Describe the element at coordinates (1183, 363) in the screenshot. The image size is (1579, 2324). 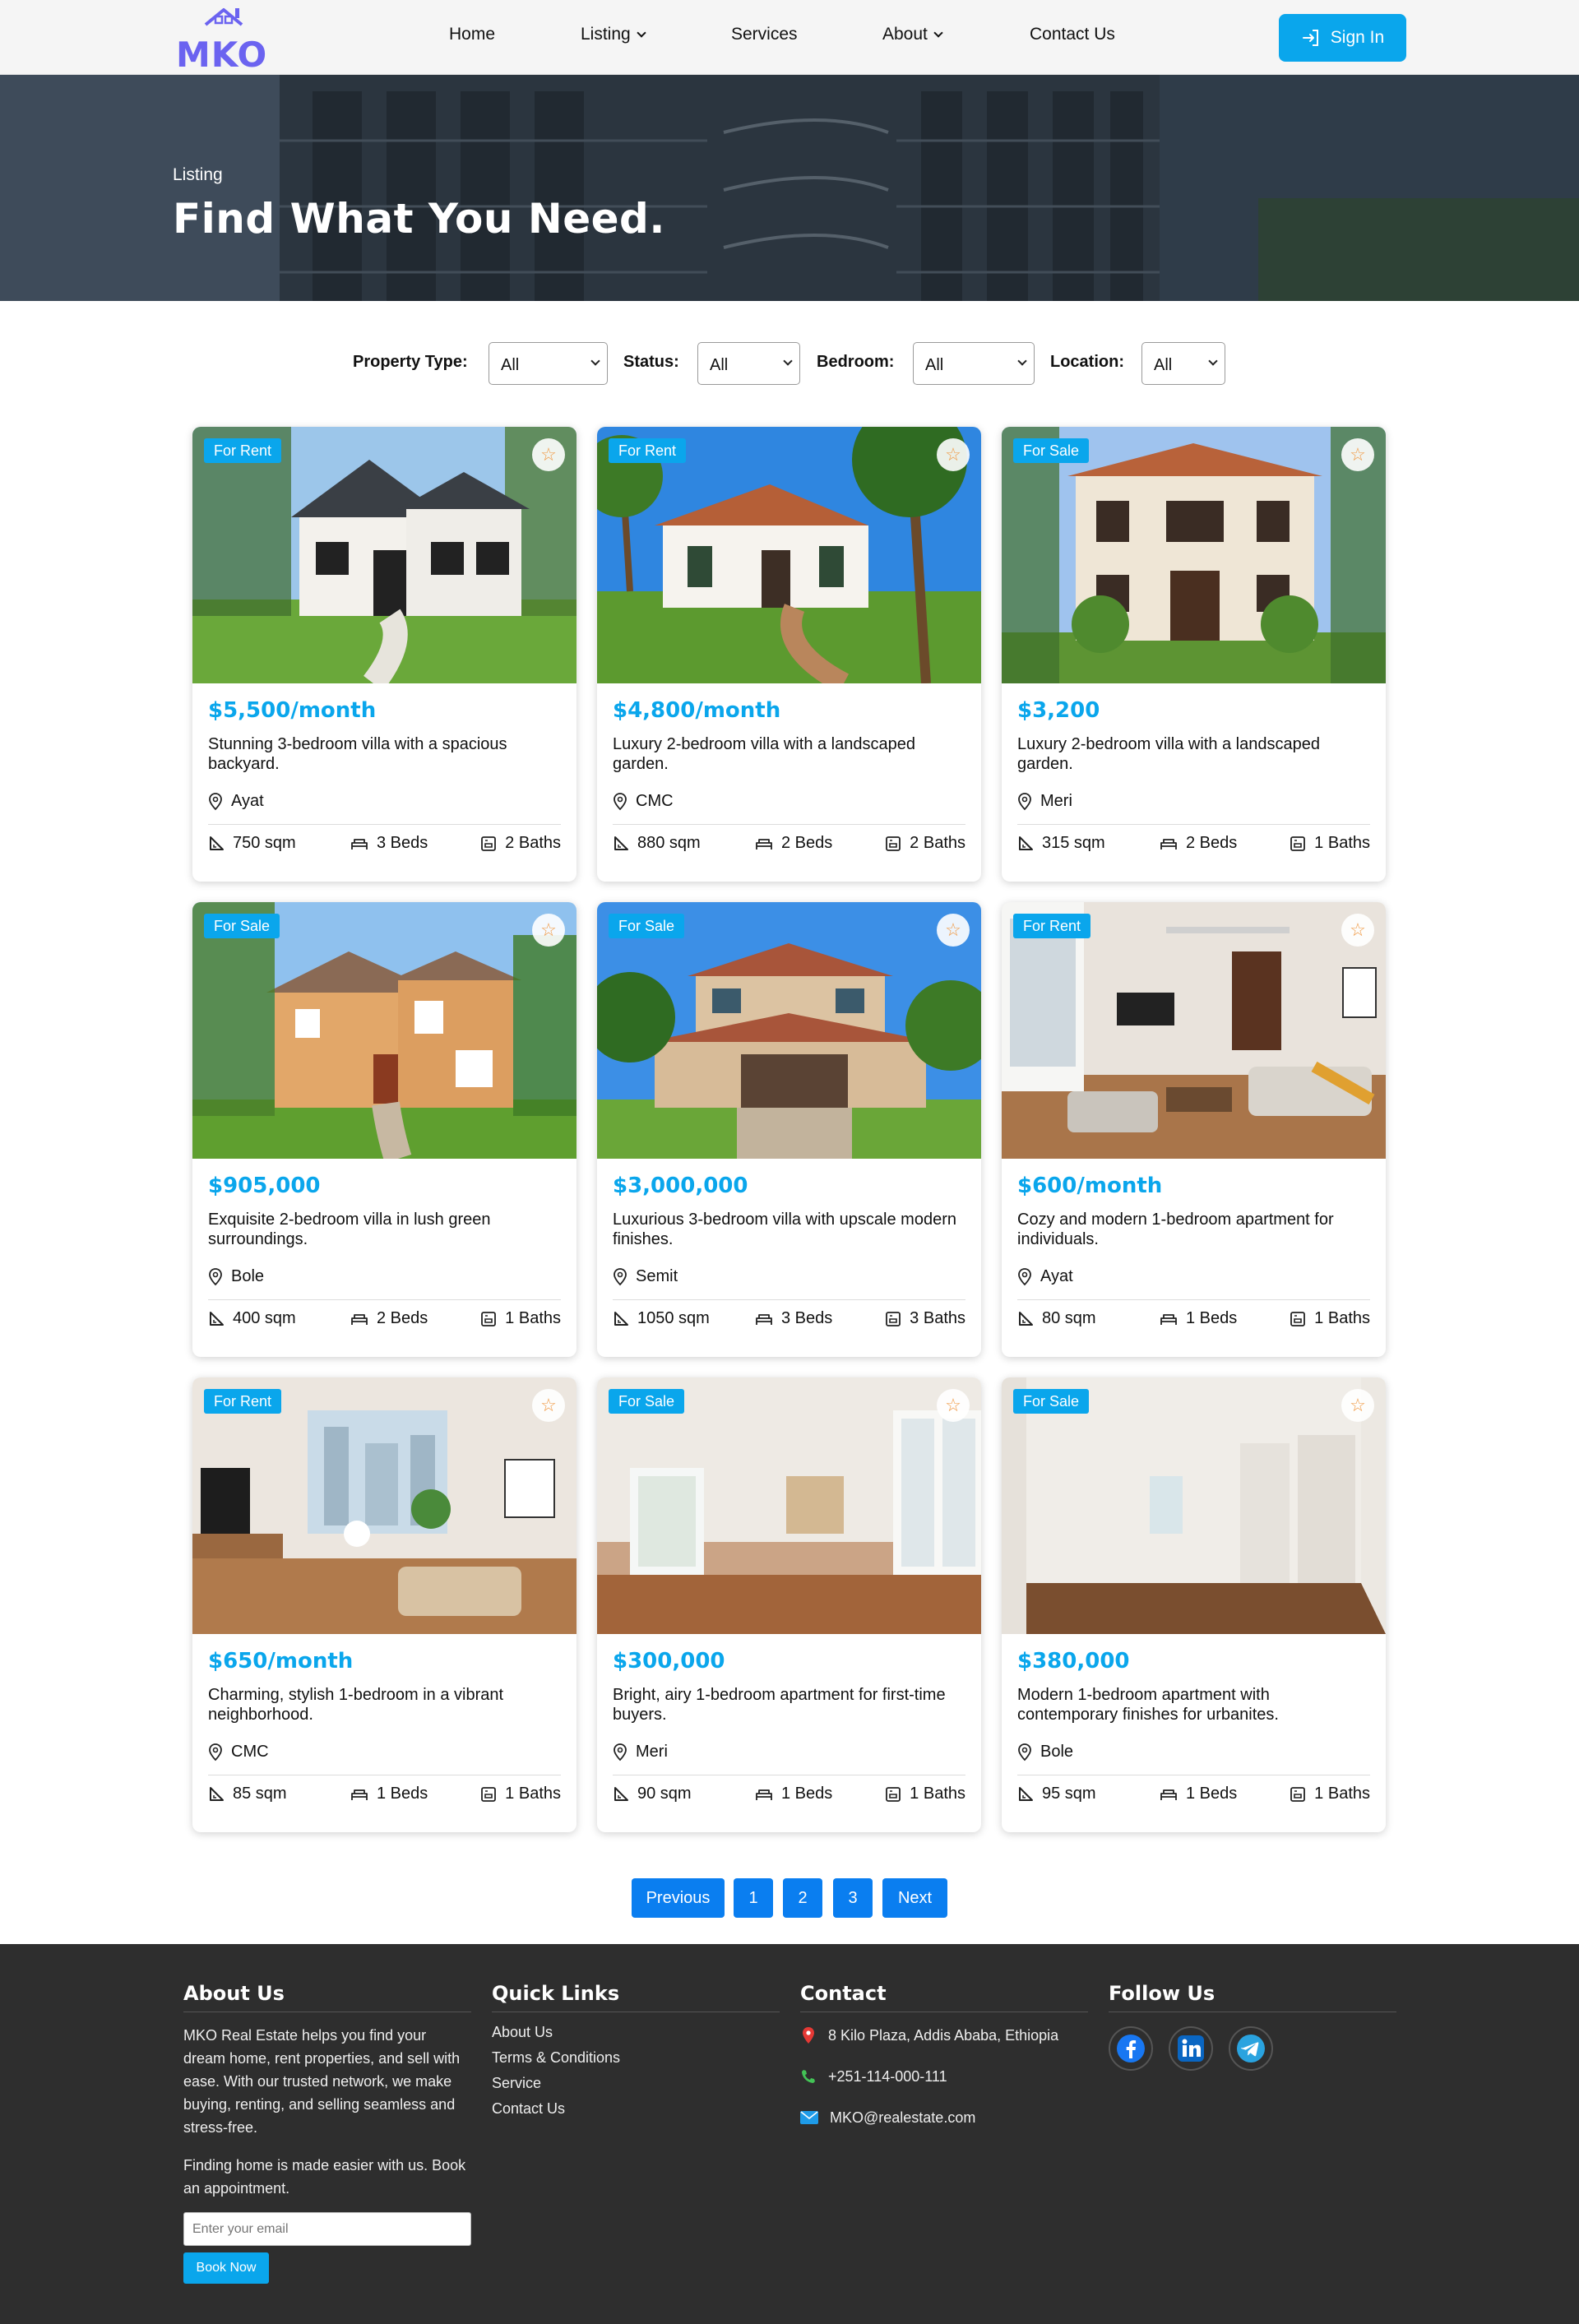
I see `location-select: All` at that location.